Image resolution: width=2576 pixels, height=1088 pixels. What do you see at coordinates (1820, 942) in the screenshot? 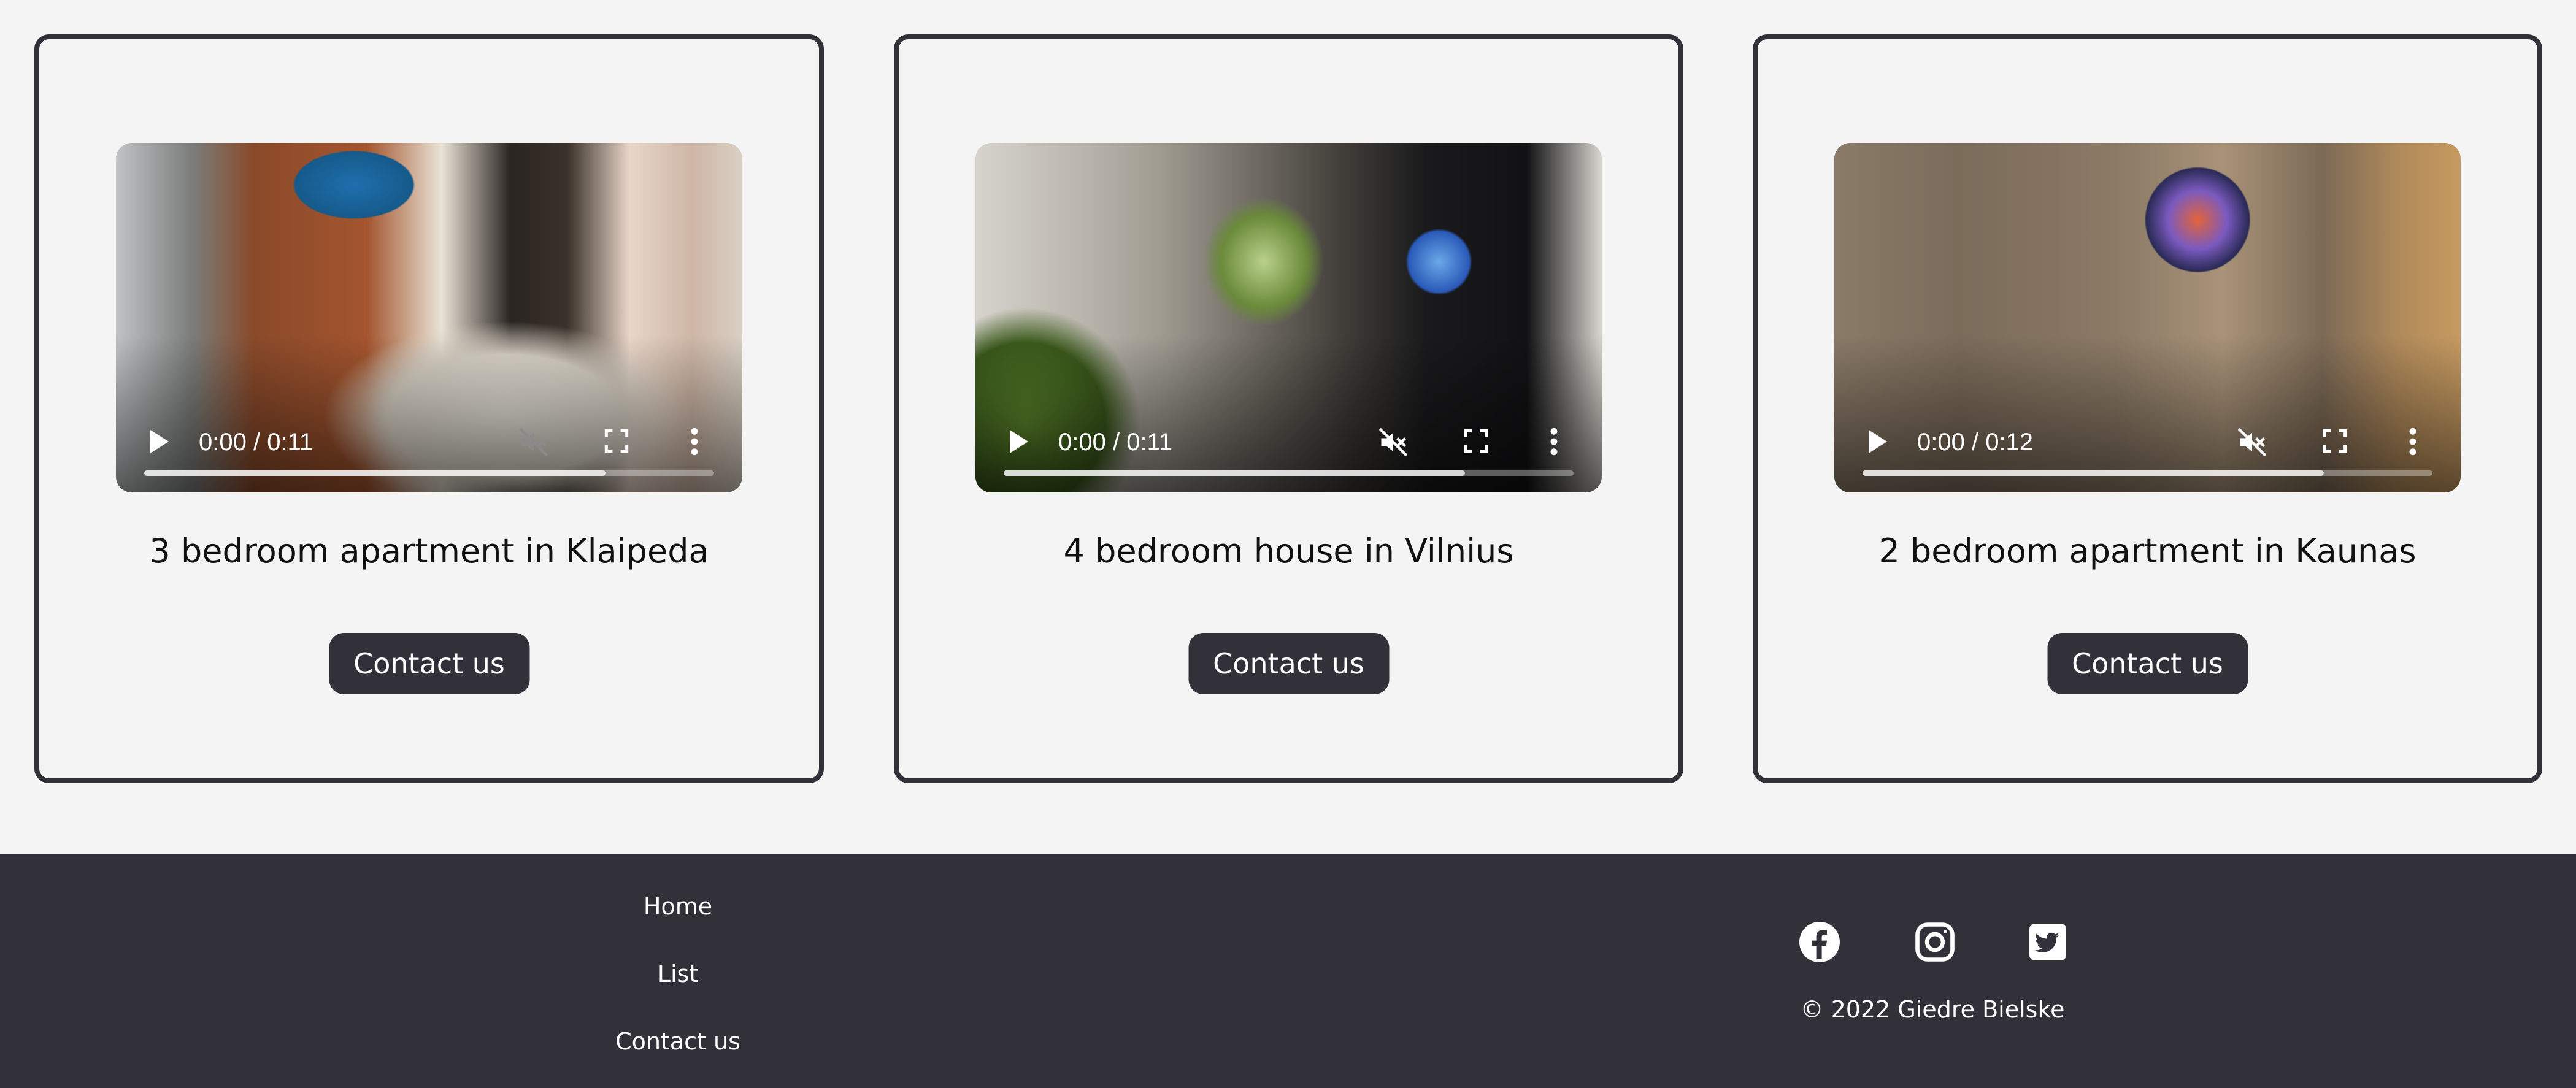
I see `facebook-icon` at bounding box center [1820, 942].